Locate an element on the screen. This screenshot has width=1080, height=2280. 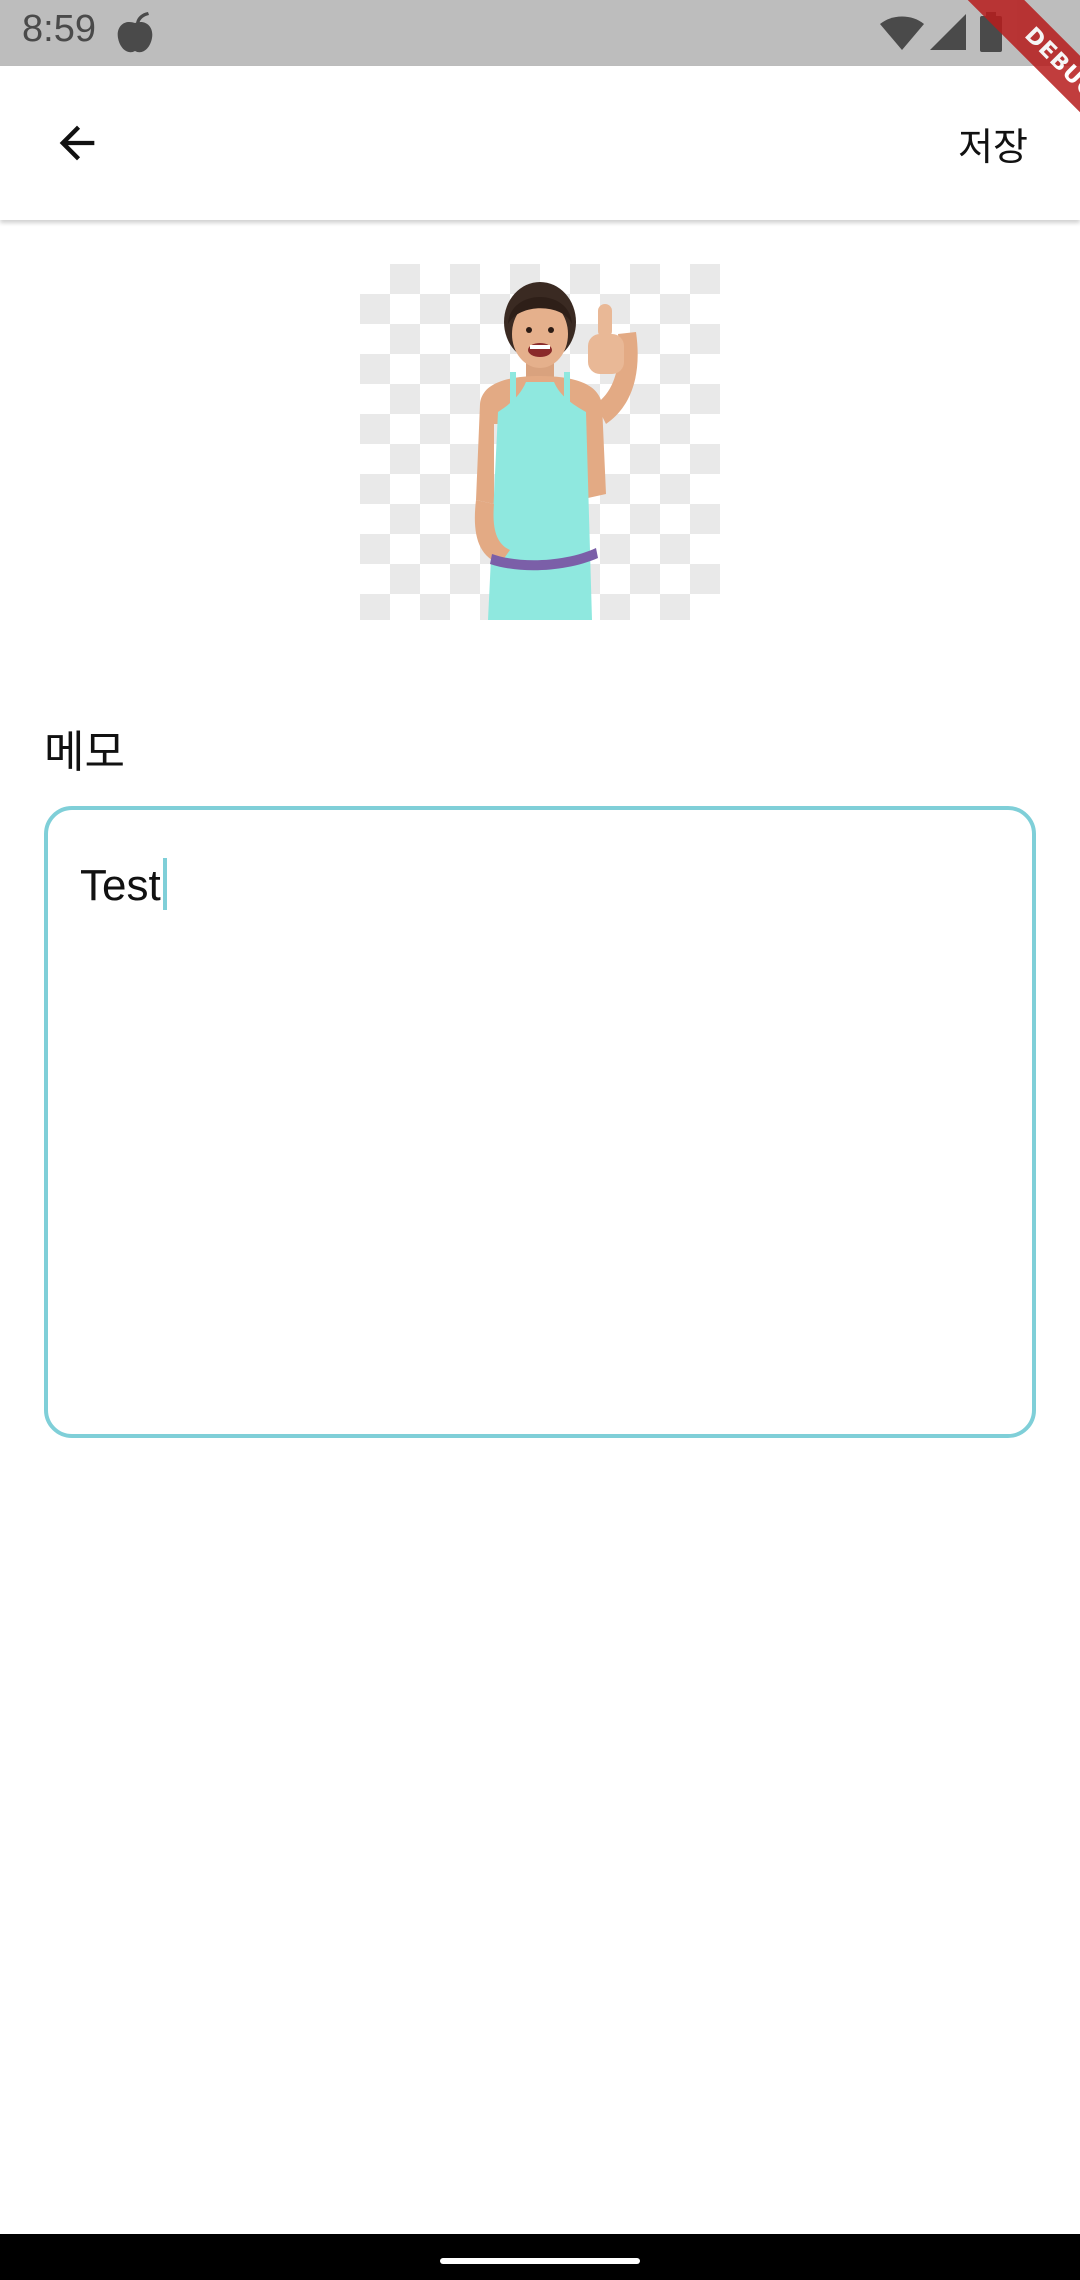
arrow-left-icon is located at coordinates (77, 143).